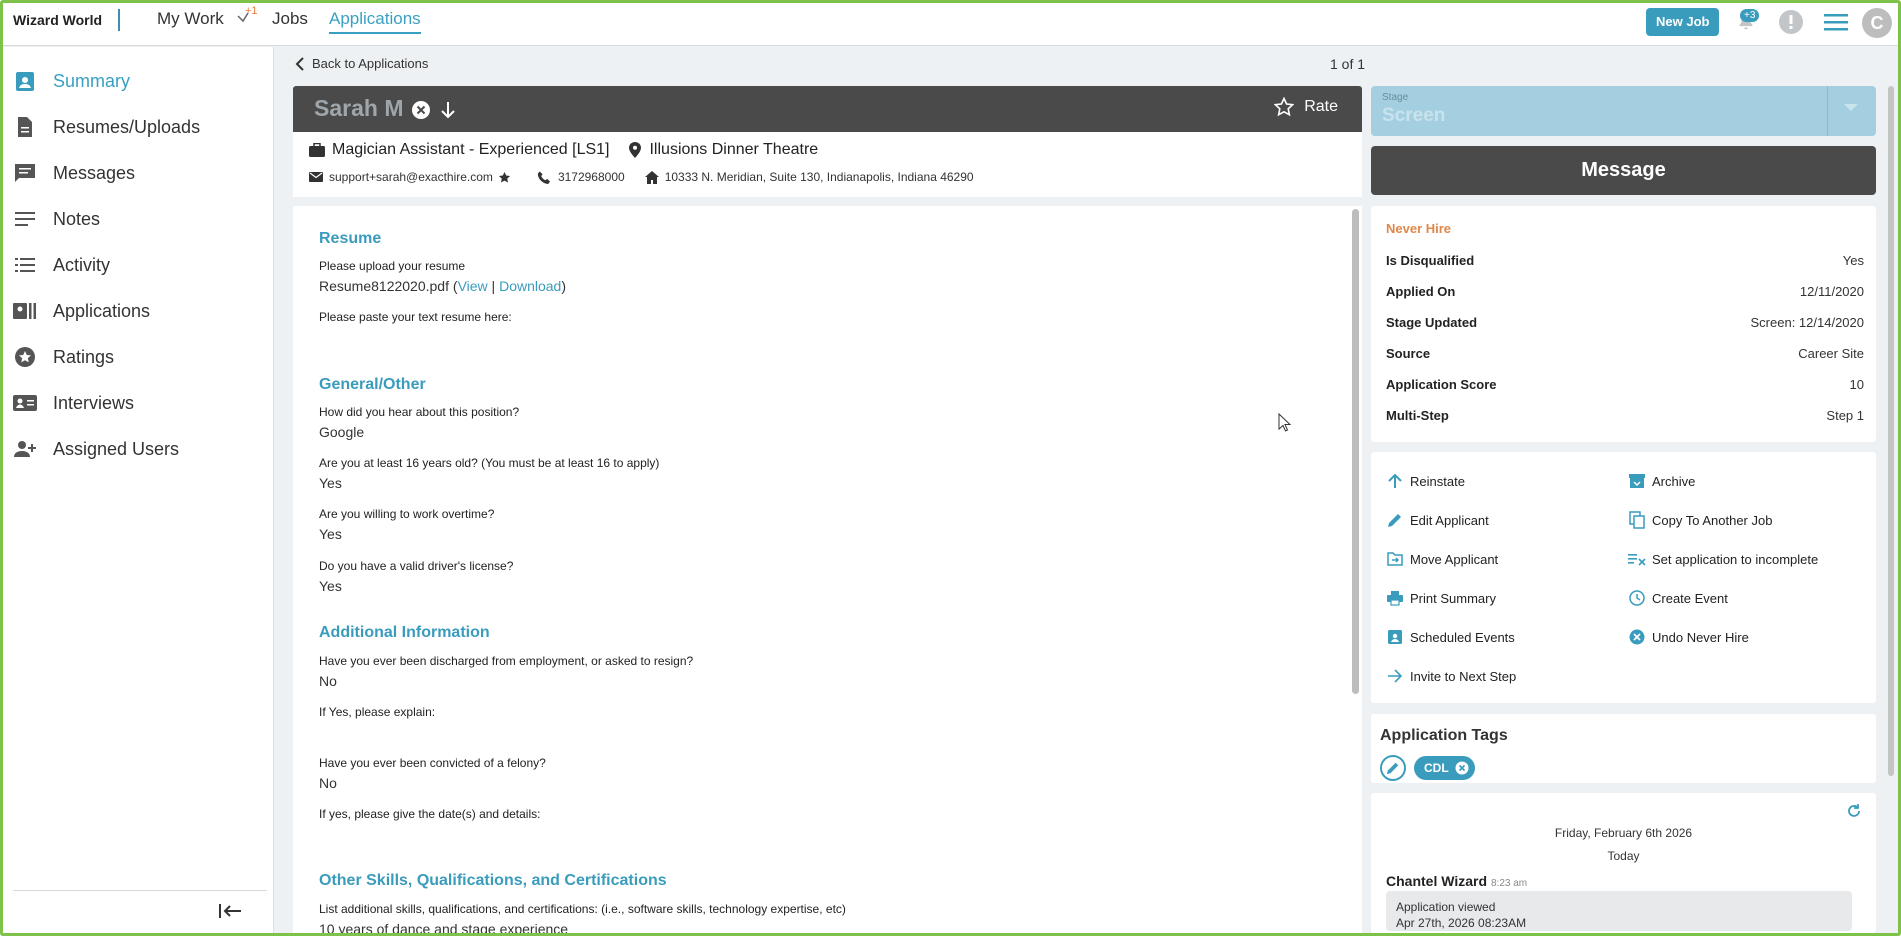  I want to click on applicant-header: Sarah M Rate, so click(827, 109).